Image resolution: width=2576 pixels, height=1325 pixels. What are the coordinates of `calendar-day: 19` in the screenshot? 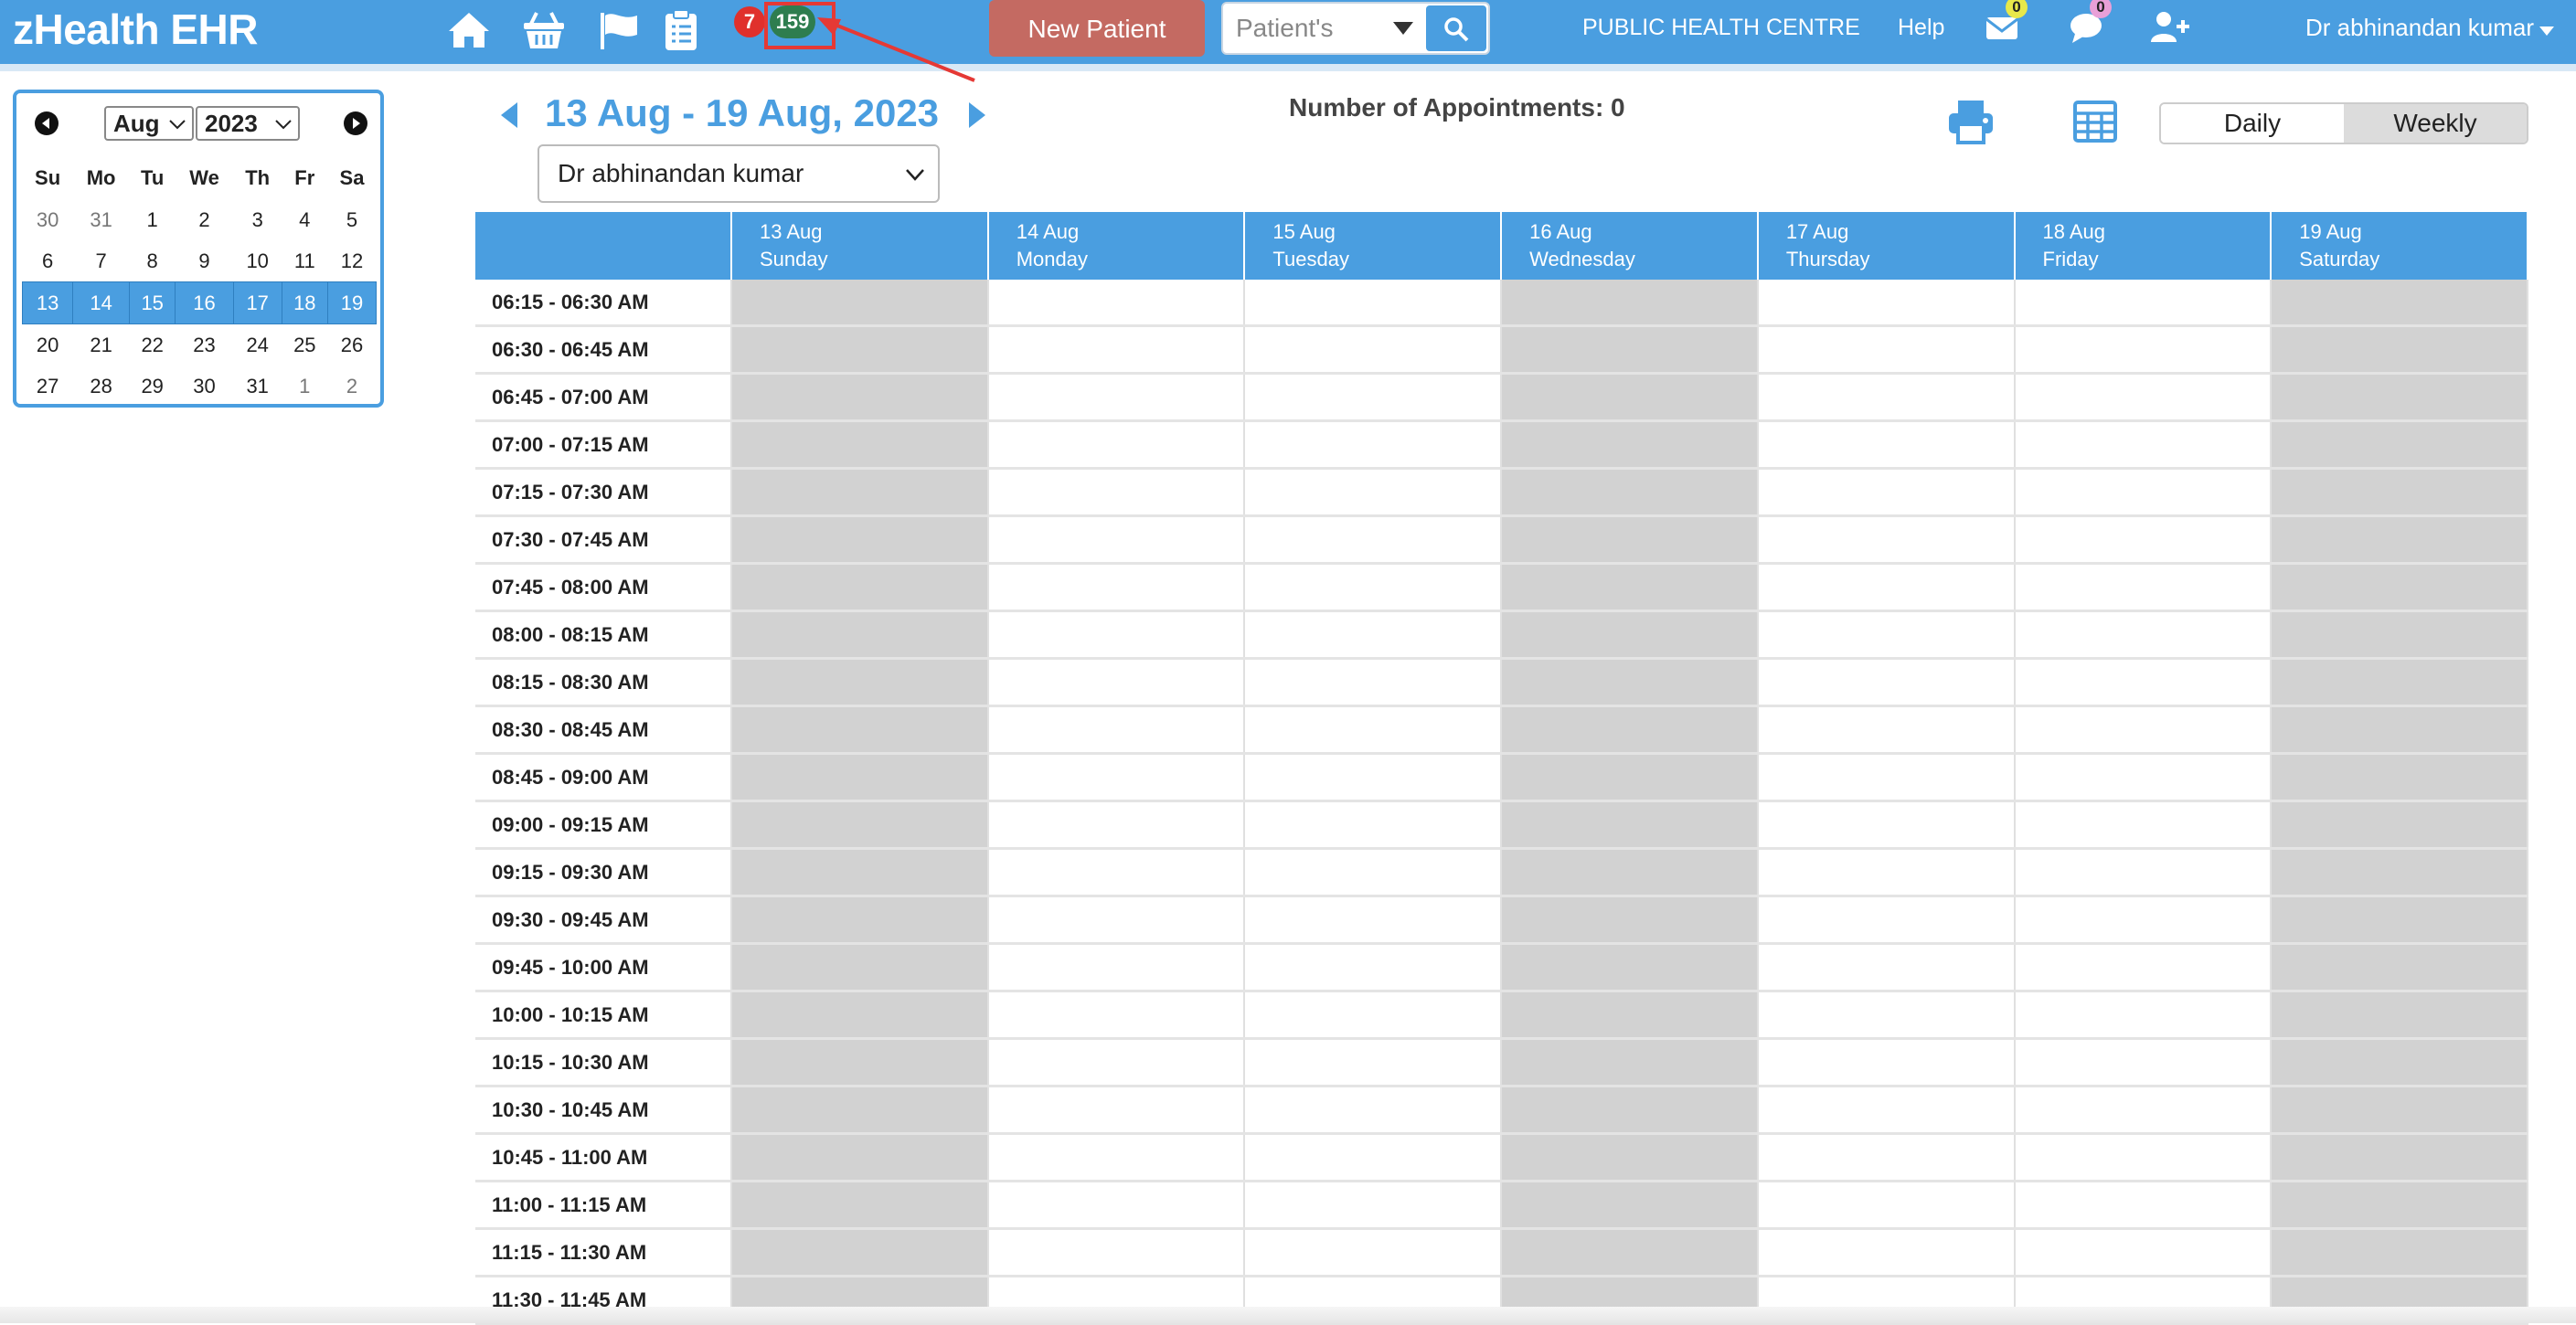 It's located at (352, 302).